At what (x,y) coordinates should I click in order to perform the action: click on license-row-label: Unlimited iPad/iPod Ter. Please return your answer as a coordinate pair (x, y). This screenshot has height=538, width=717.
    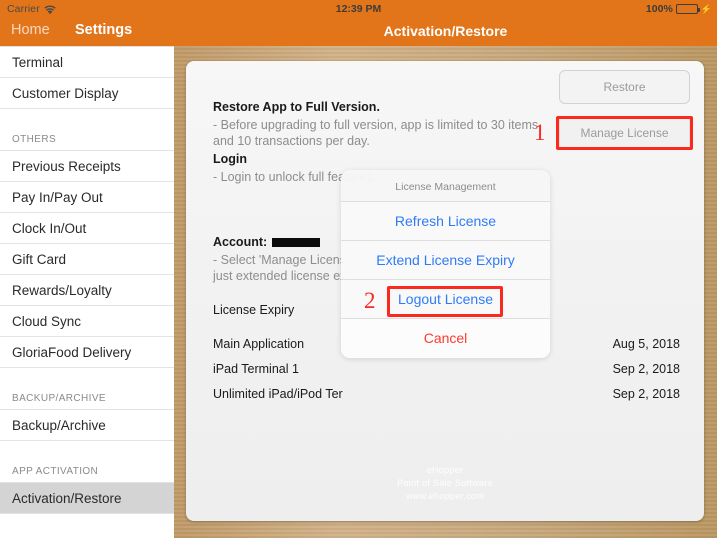
    Looking at the image, I should click on (278, 394).